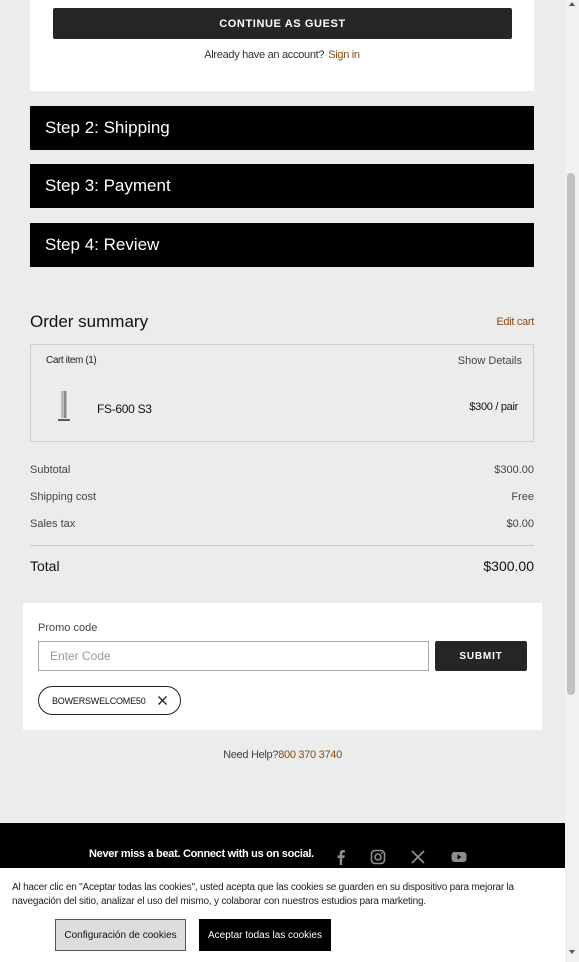 This screenshot has height=962, width=579. I want to click on shipping-cost-value: Free, so click(522, 497).